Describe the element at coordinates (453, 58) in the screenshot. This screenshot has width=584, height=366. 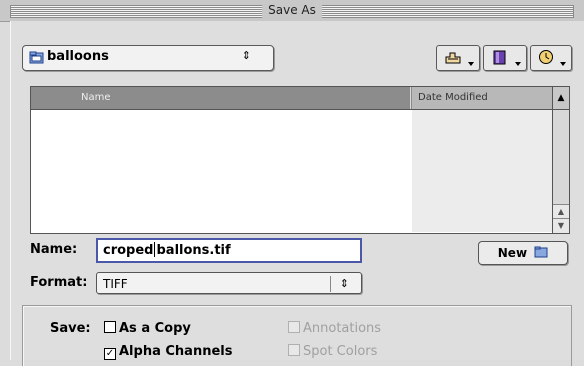
I see `hand-icon` at that location.